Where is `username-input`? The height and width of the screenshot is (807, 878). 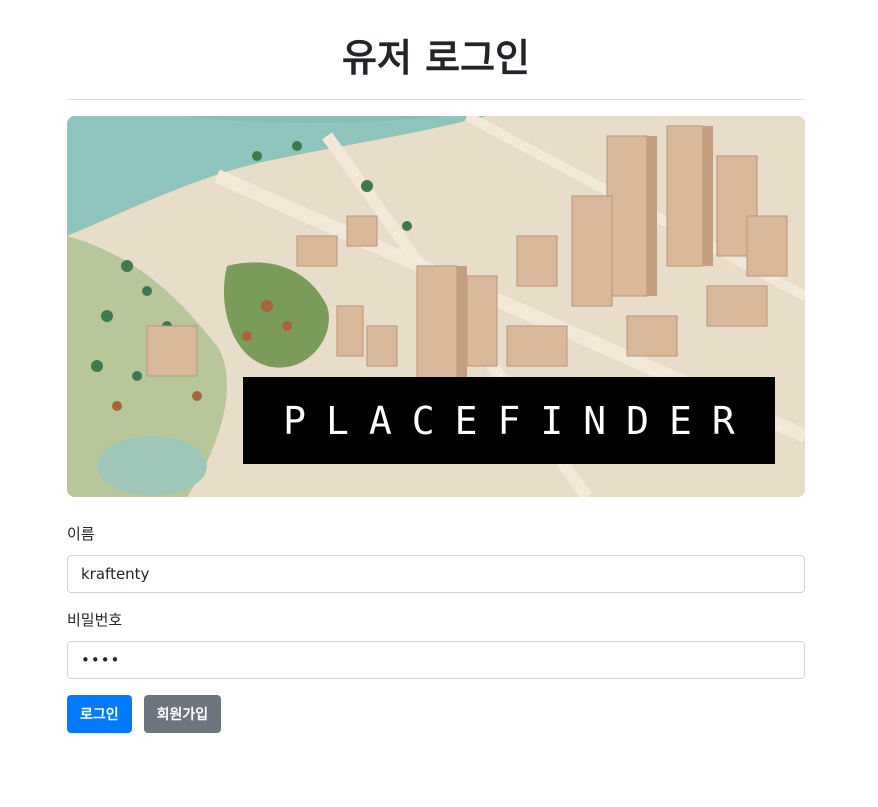
username-input is located at coordinates (436, 574).